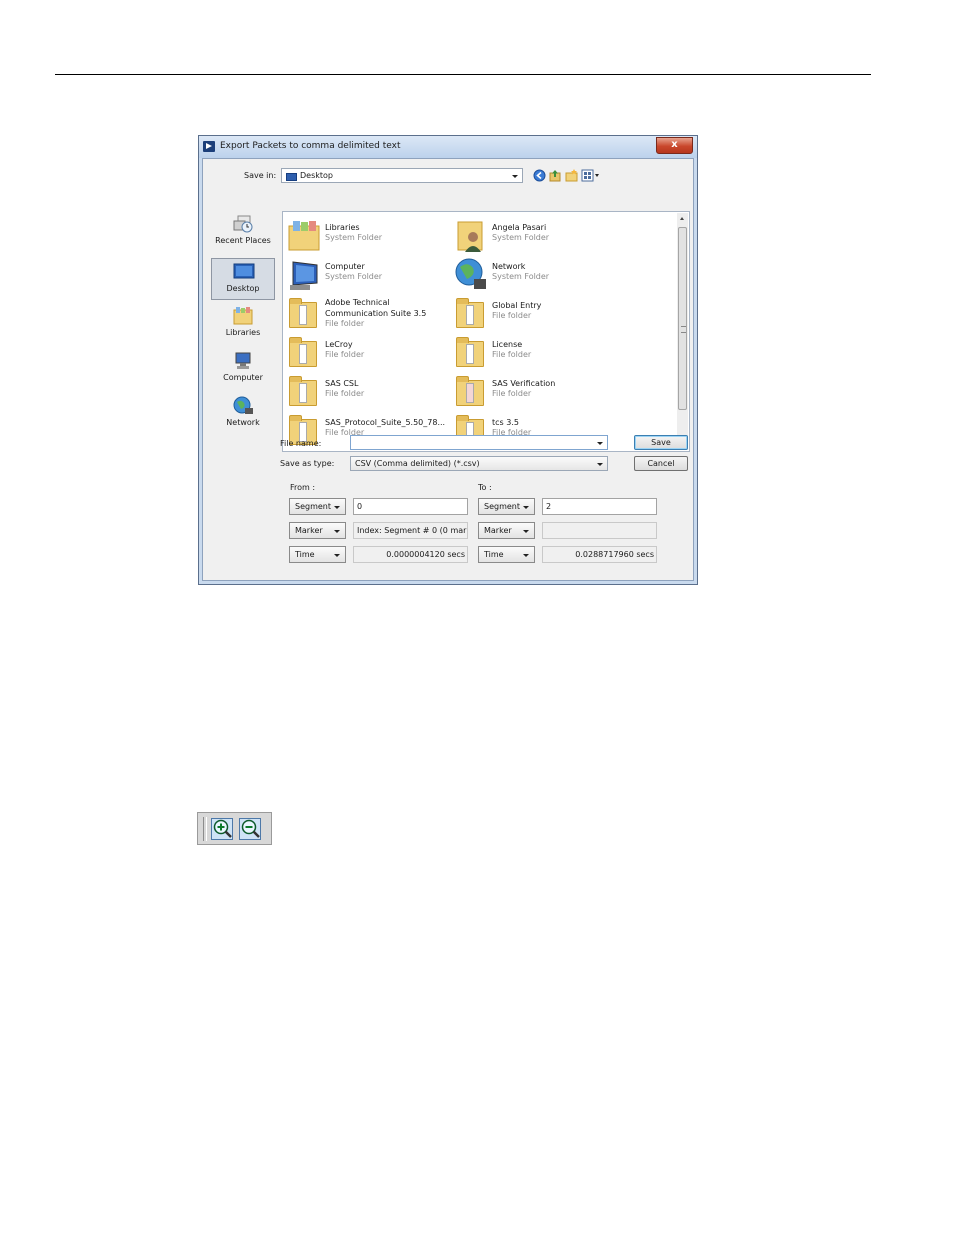 The height and width of the screenshot is (1235, 954). What do you see at coordinates (243, 422) in the screenshot?
I see `place-label: Network` at bounding box center [243, 422].